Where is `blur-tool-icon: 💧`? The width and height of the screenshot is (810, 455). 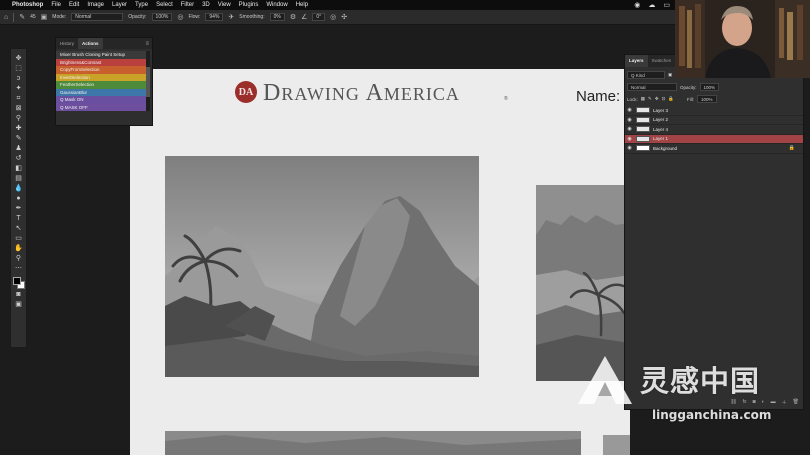 blur-tool-icon: 💧 is located at coordinates (18, 189).